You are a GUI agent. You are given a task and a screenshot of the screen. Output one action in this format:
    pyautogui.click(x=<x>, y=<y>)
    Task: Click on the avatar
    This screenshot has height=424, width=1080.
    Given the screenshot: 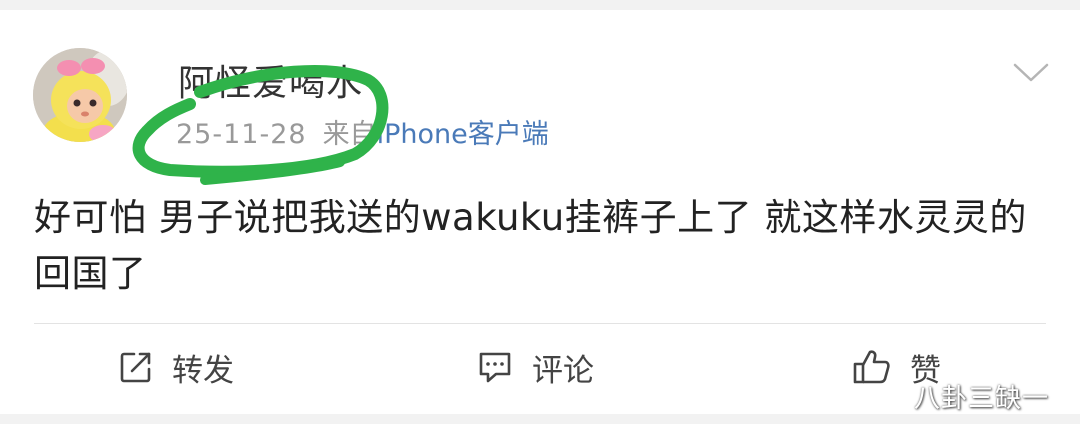 What is the action you would take?
    pyautogui.click(x=80, y=95)
    